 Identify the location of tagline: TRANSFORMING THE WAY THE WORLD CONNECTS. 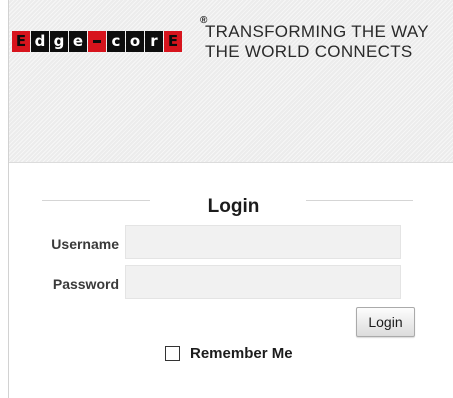
(317, 42).